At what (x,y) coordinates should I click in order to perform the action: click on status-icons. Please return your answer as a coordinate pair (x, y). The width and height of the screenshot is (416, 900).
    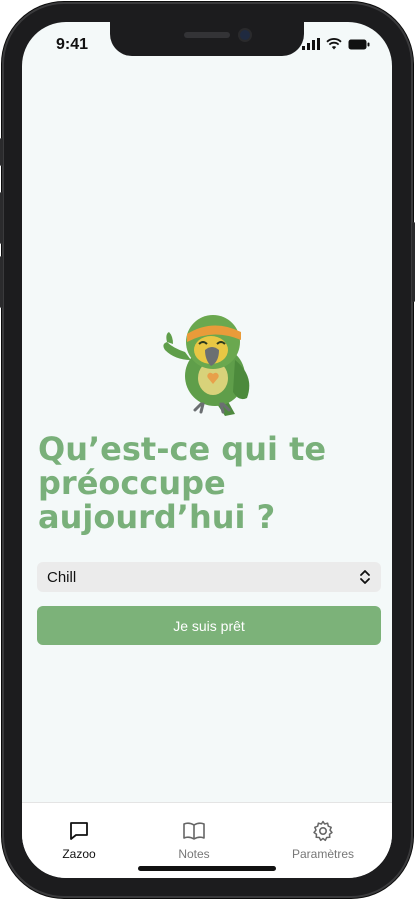
    Looking at the image, I should click on (336, 44).